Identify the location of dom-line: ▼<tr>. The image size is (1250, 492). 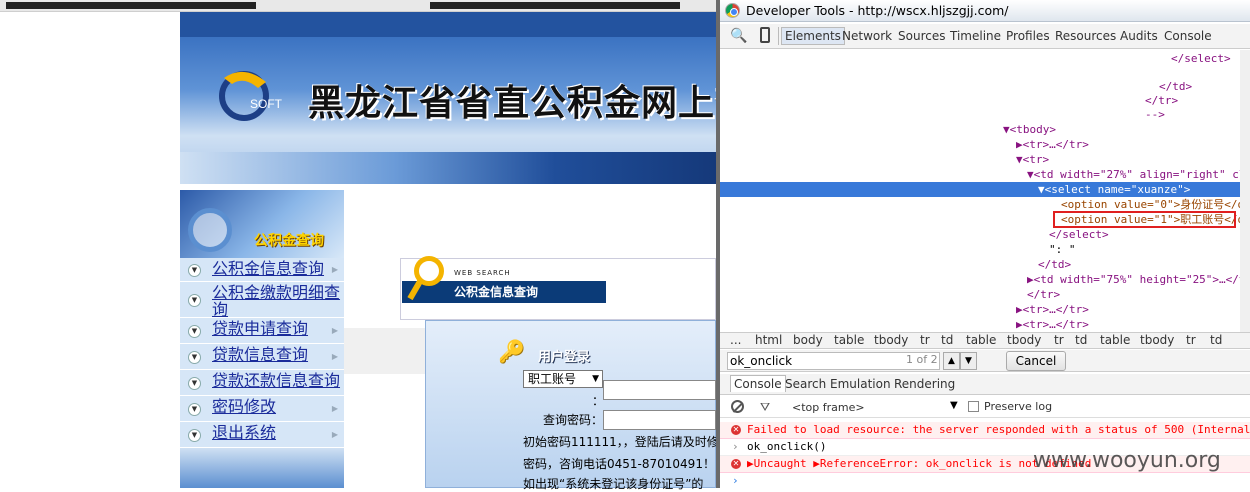
(985, 159).